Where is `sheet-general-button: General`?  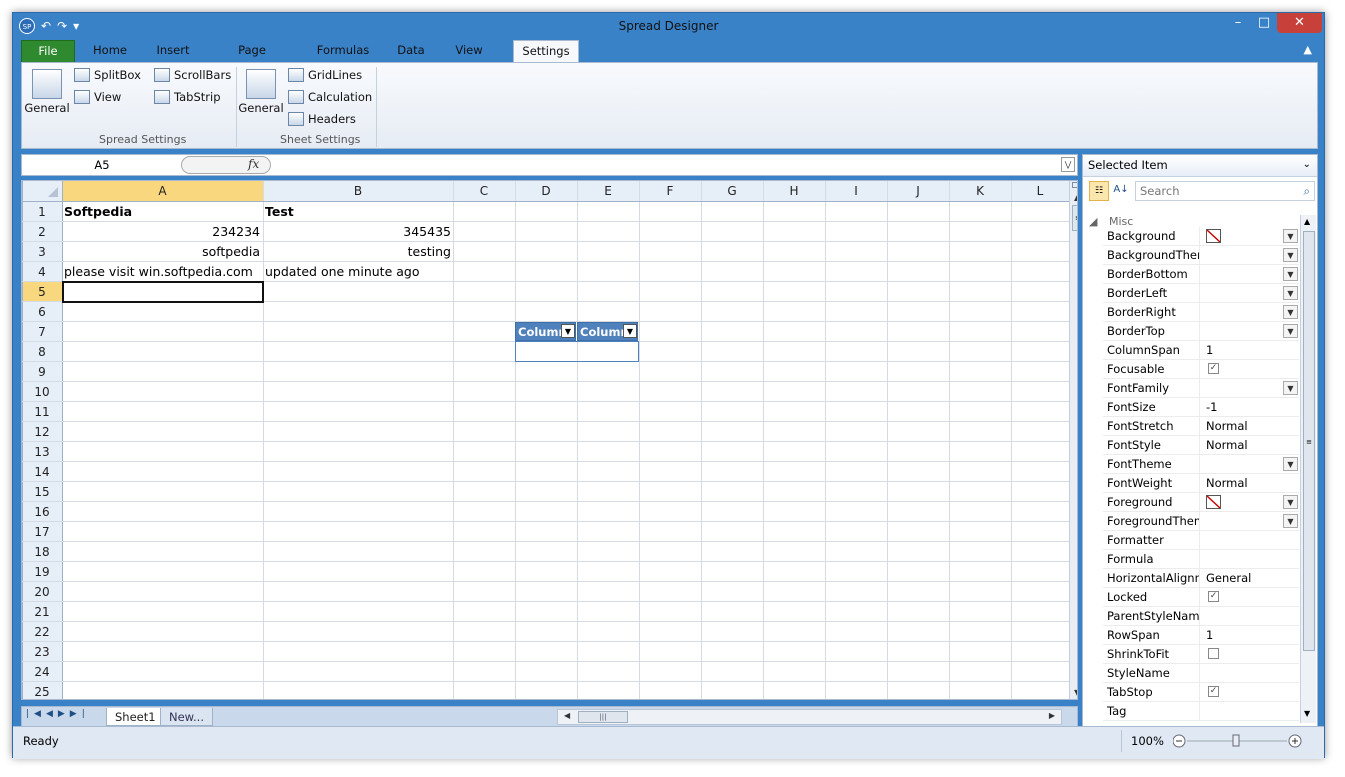
sheet-general-button: General is located at coordinates (261, 92).